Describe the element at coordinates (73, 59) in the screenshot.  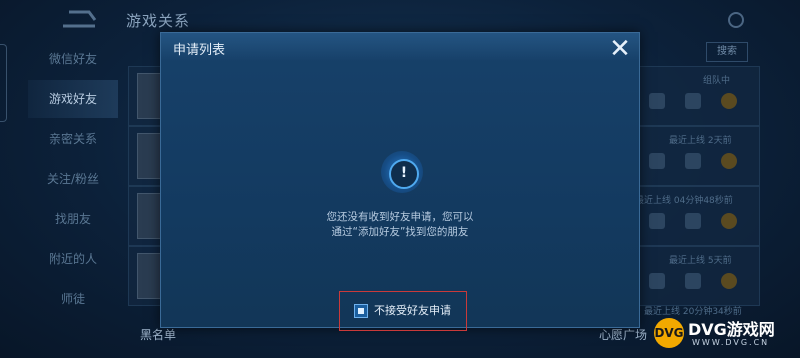
I see `tab-wechat-friends: 微信好友` at that location.